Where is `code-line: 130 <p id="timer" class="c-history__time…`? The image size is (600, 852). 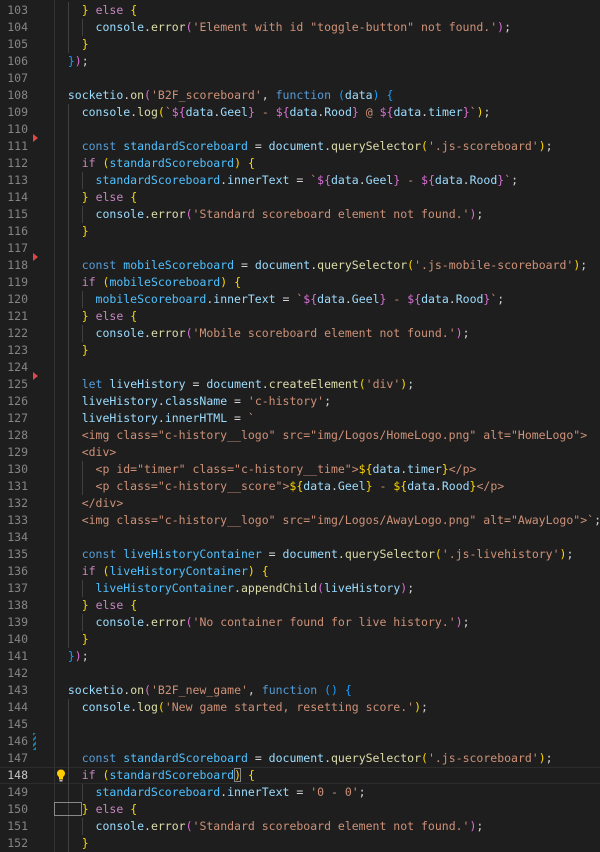 code-line: 130 <p id="timer" class="c-history__time… is located at coordinates (300, 469).